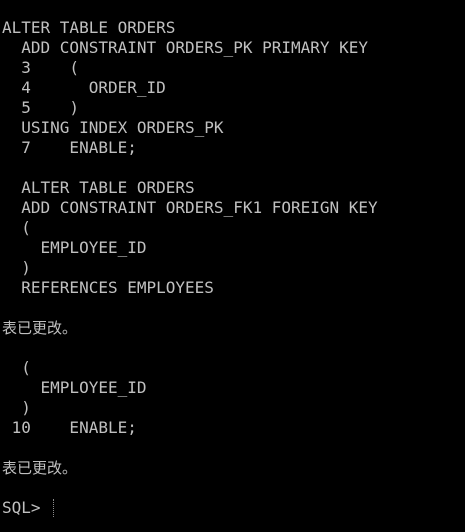 The image size is (465, 532). I want to click on output-line: USING INDEX ORDERS_PK, so click(113, 127).